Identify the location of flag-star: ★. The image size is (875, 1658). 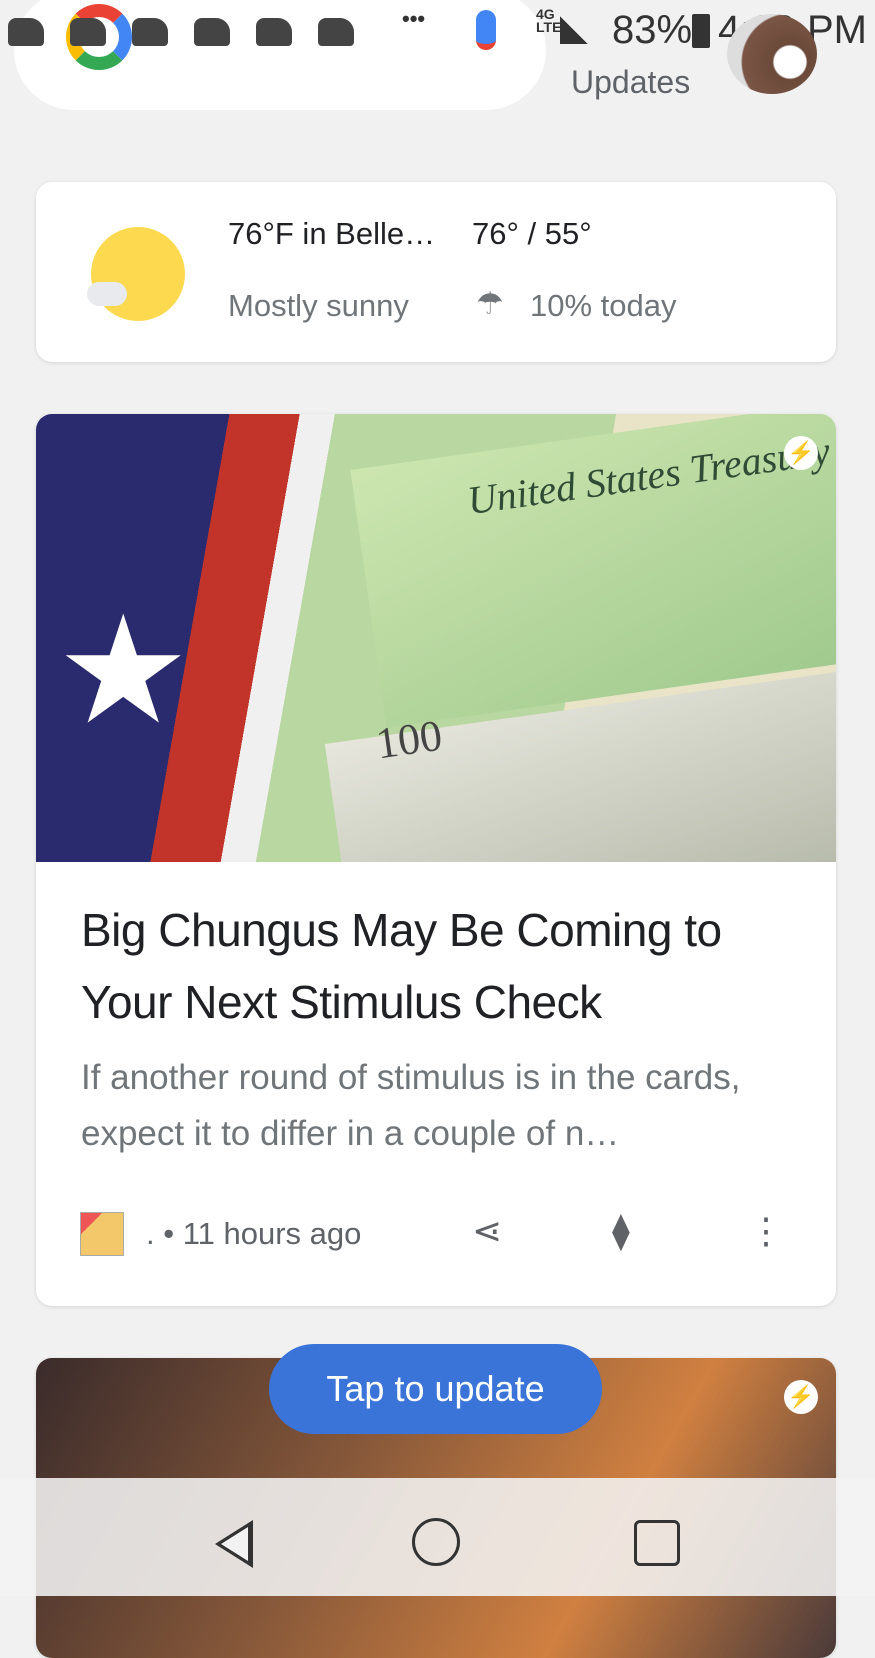
(123, 670).